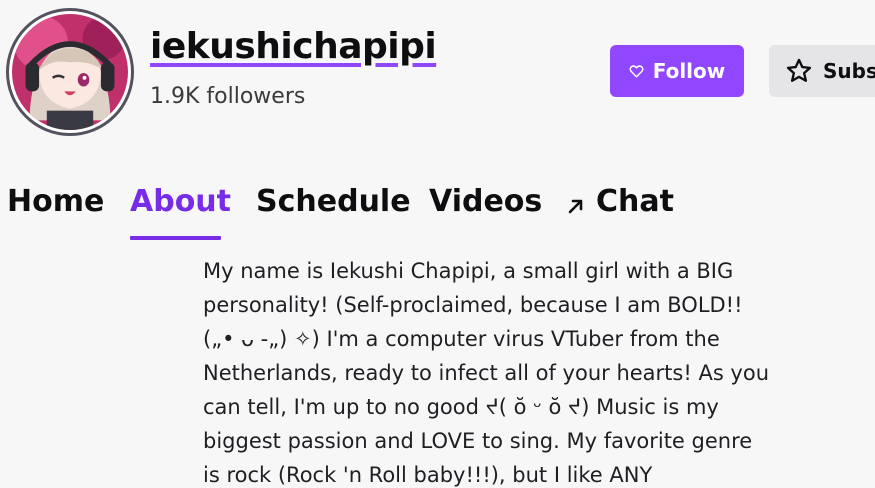  I want to click on subscribe-button: Subscribe, so click(822, 71).